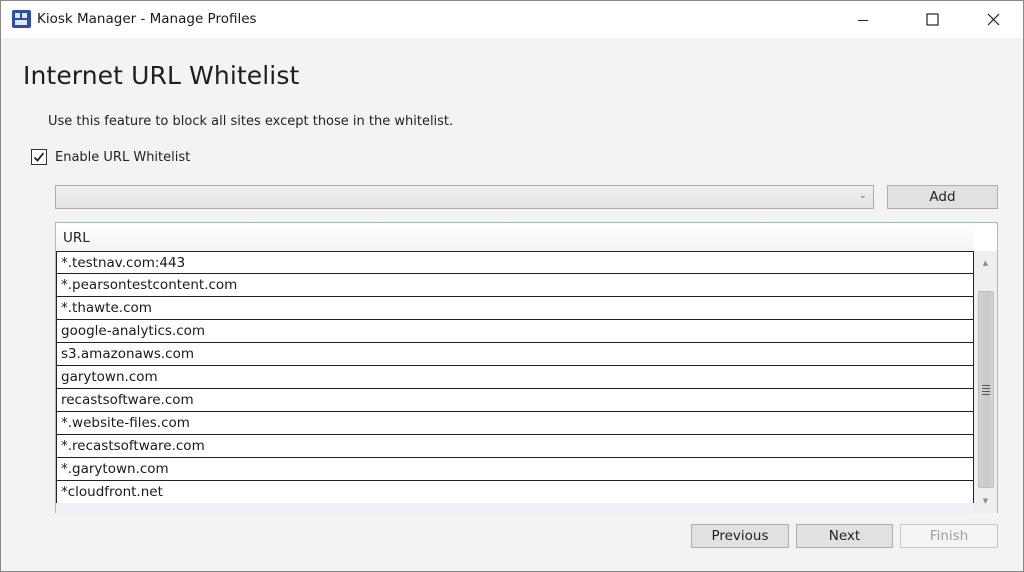 This screenshot has width=1024, height=572. Describe the element at coordinates (515, 423) in the screenshot. I see `url-list-item: *.website-files.com` at that location.